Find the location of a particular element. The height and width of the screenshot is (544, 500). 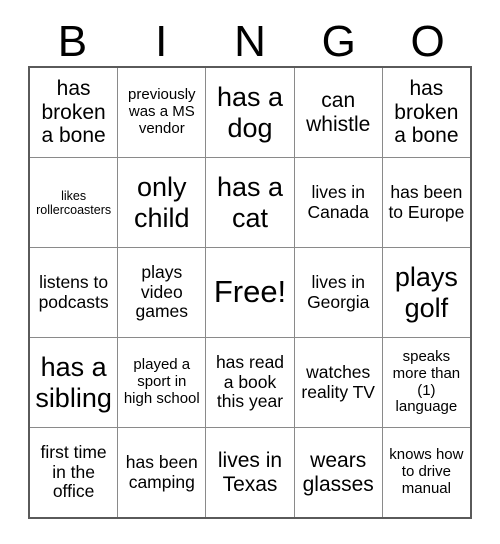

bingo-cell-label: previously was a MS vendor is located at coordinates (162, 111).